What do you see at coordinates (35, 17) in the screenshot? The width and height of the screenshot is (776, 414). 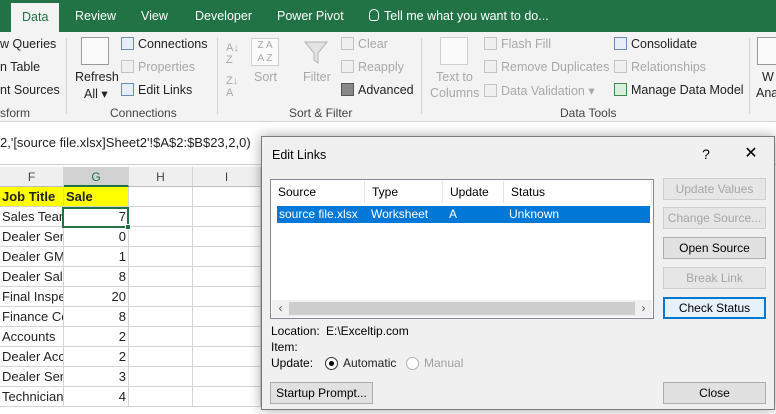 I see `tab-data: Data` at bounding box center [35, 17].